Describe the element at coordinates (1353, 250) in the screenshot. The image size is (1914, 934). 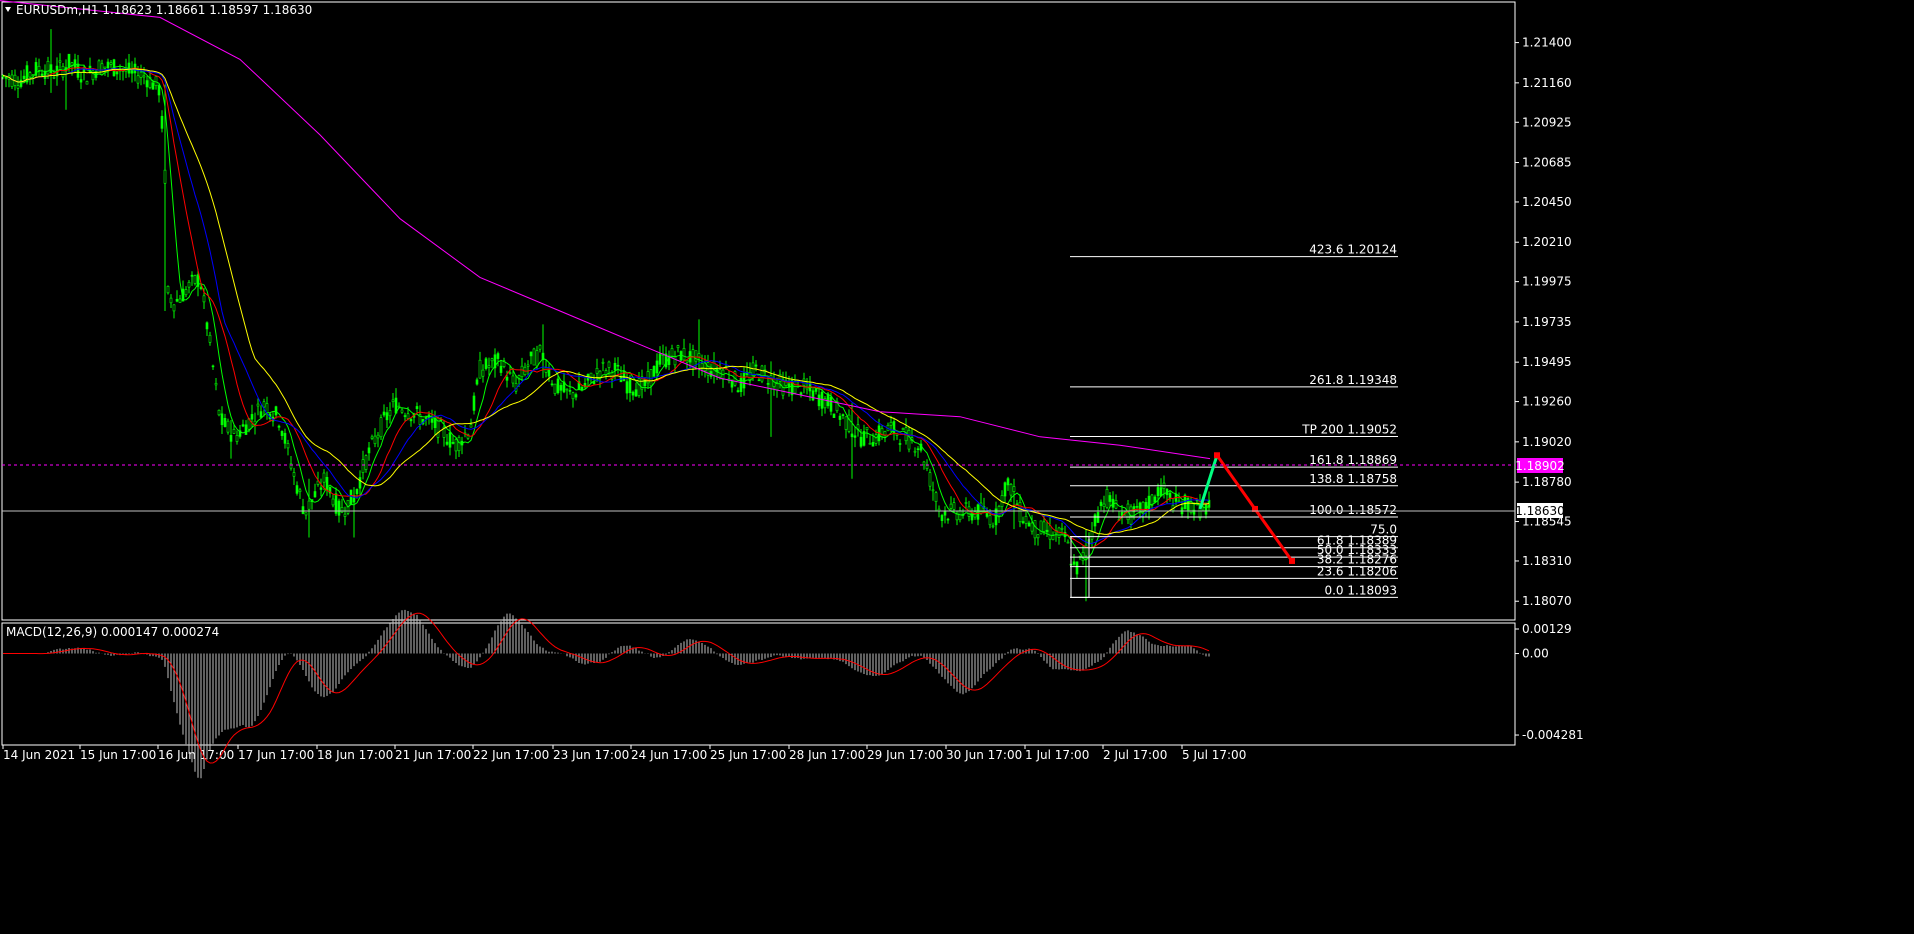
I see `fib-level-label: 423.6 1.20124` at that location.